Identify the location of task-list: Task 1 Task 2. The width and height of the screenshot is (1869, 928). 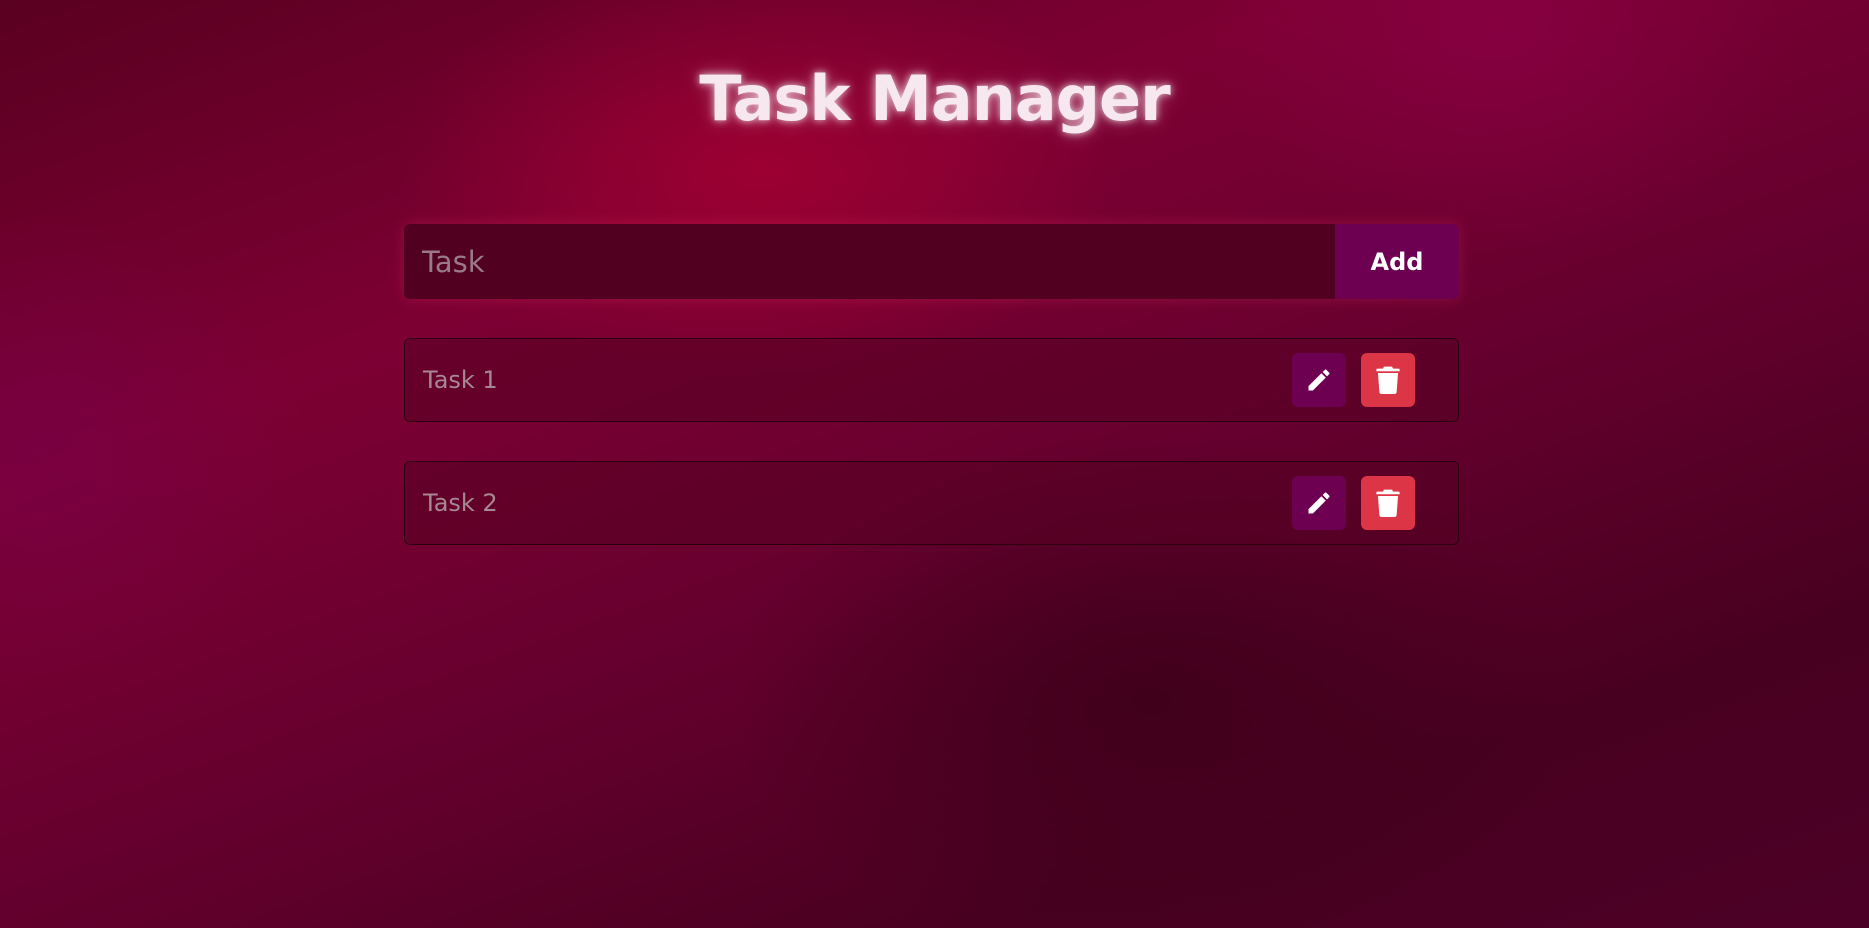
(931, 461).